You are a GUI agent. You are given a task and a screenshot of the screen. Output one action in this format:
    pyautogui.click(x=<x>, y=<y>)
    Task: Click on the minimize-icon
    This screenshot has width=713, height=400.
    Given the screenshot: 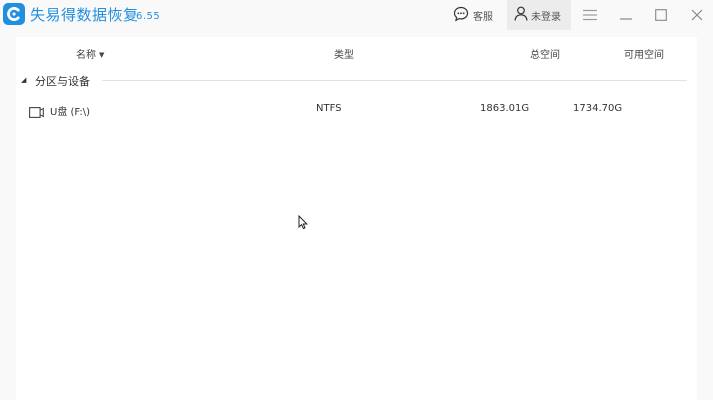 What is the action you would take?
    pyautogui.click(x=626, y=15)
    